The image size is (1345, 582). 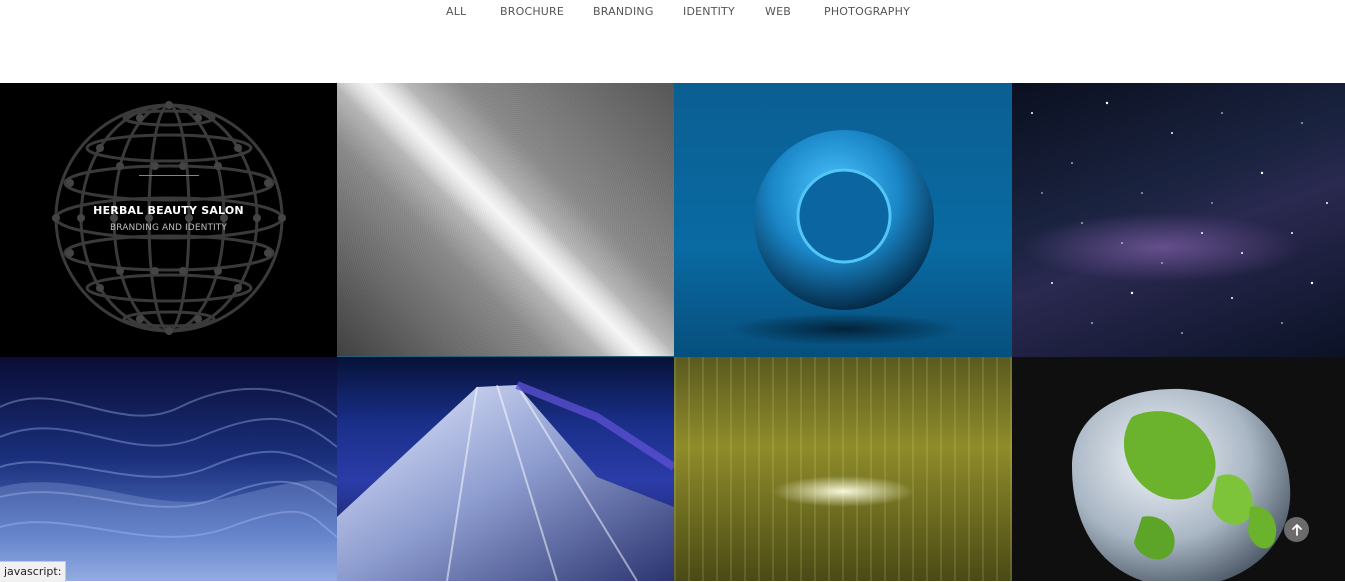 What do you see at coordinates (844, 237) in the screenshot?
I see `portfolio-image-blue-torus` at bounding box center [844, 237].